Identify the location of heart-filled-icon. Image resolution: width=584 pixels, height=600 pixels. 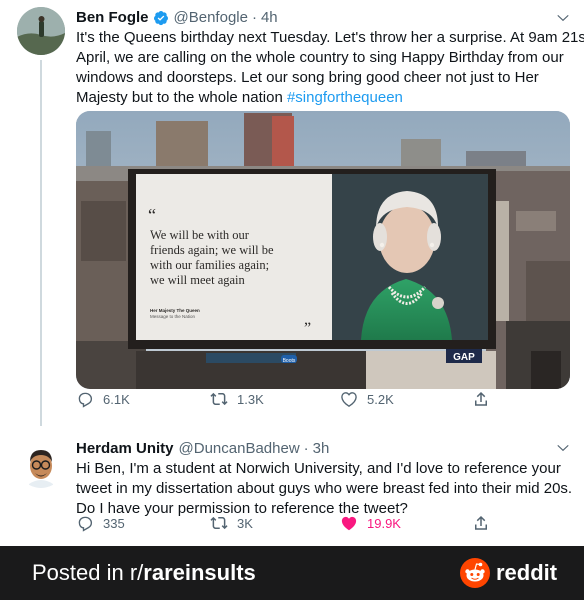
(349, 523).